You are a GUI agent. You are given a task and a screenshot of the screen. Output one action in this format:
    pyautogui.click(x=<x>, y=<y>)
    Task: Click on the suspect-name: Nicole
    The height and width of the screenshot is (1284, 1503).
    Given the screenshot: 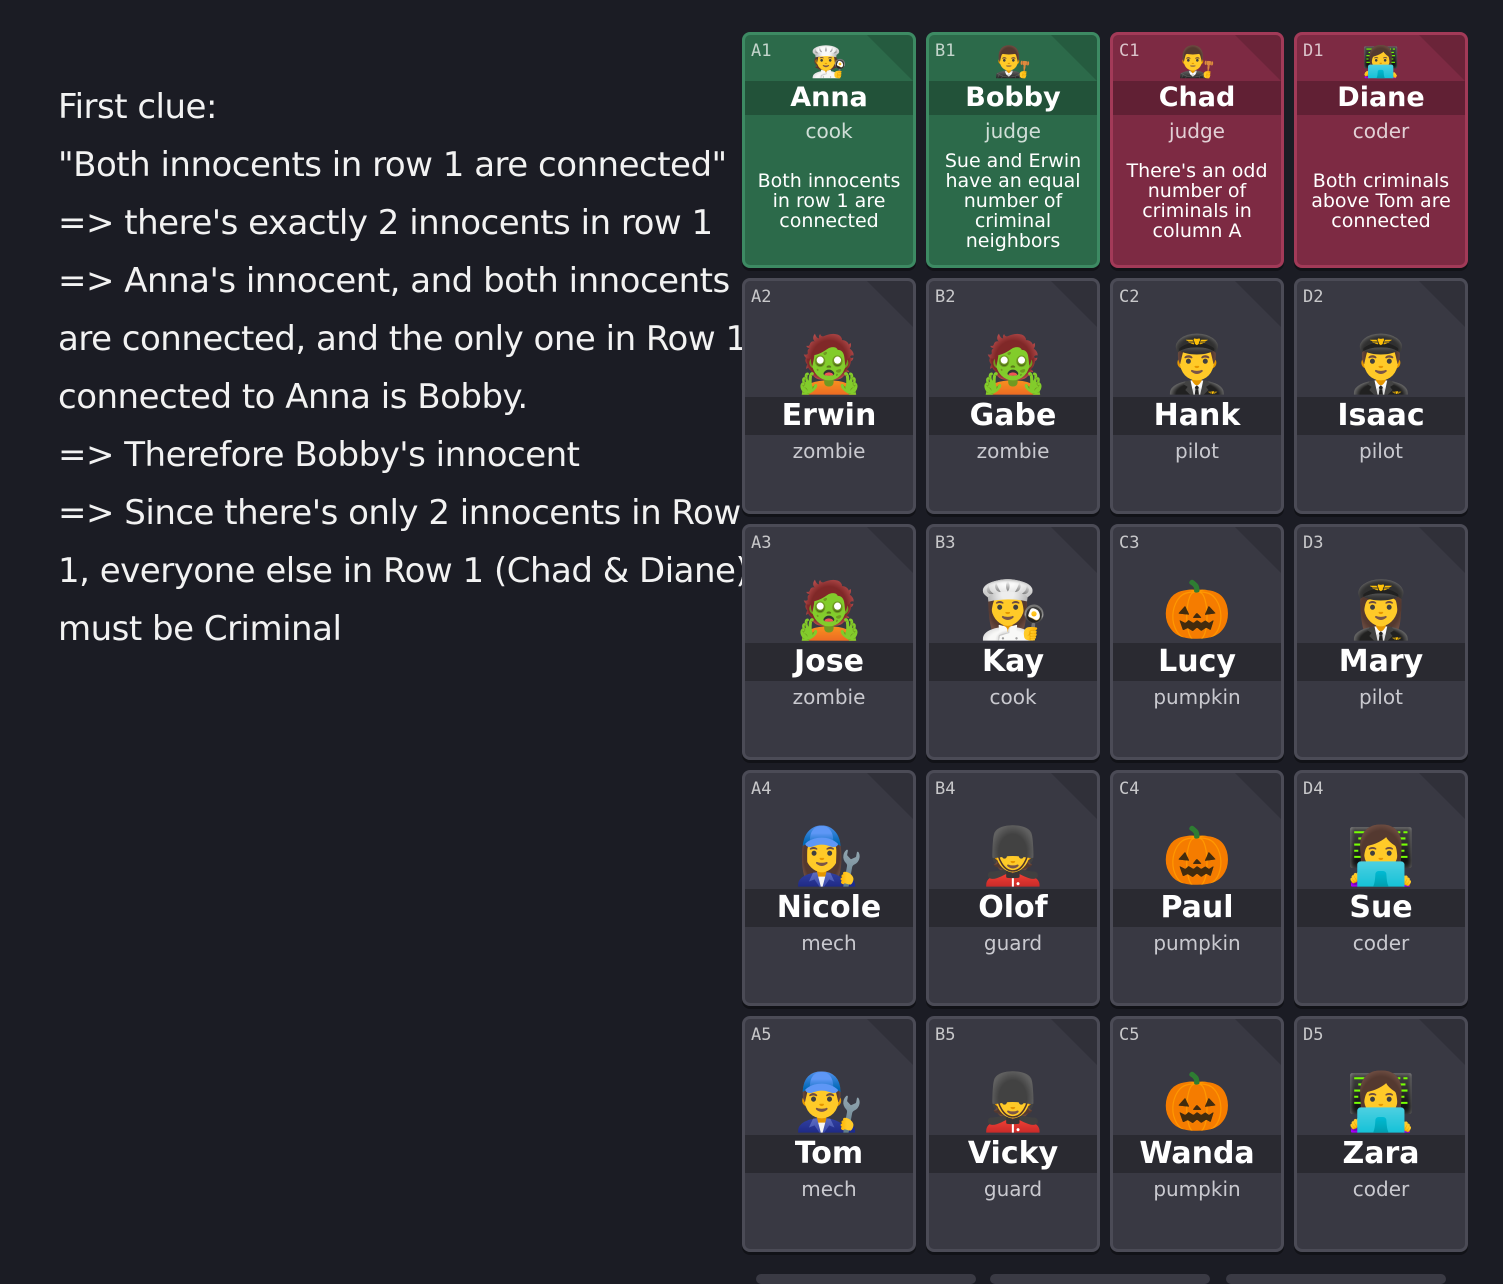 What is the action you would take?
    pyautogui.click(x=829, y=907)
    